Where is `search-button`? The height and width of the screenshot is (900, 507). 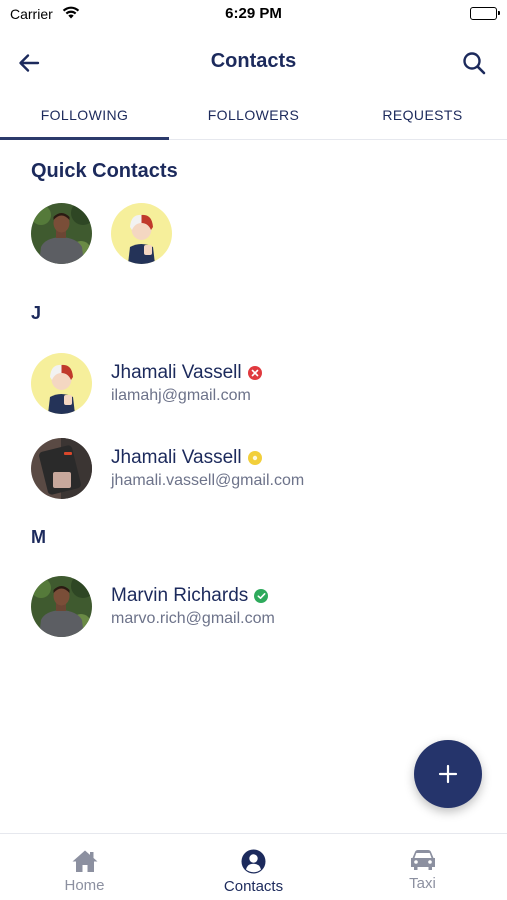
search-button is located at coordinates (474, 63).